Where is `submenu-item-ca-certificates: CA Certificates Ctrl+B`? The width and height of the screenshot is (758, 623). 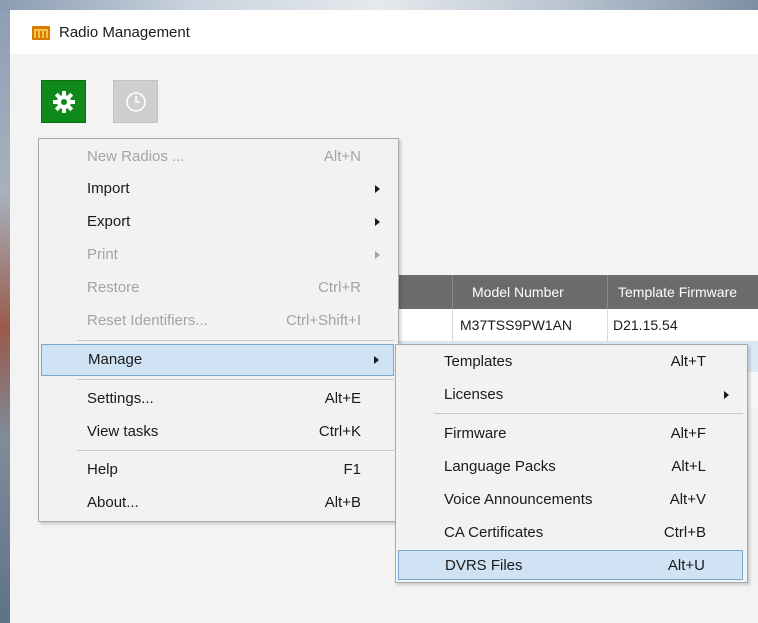
submenu-item-ca-certificates: CA Certificates Ctrl+B is located at coordinates (570, 533).